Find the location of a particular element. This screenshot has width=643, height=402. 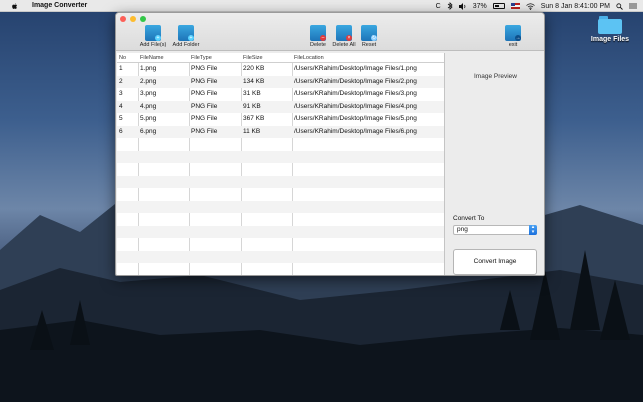

add-folder-label: Add Folder is located at coordinates (186, 45).